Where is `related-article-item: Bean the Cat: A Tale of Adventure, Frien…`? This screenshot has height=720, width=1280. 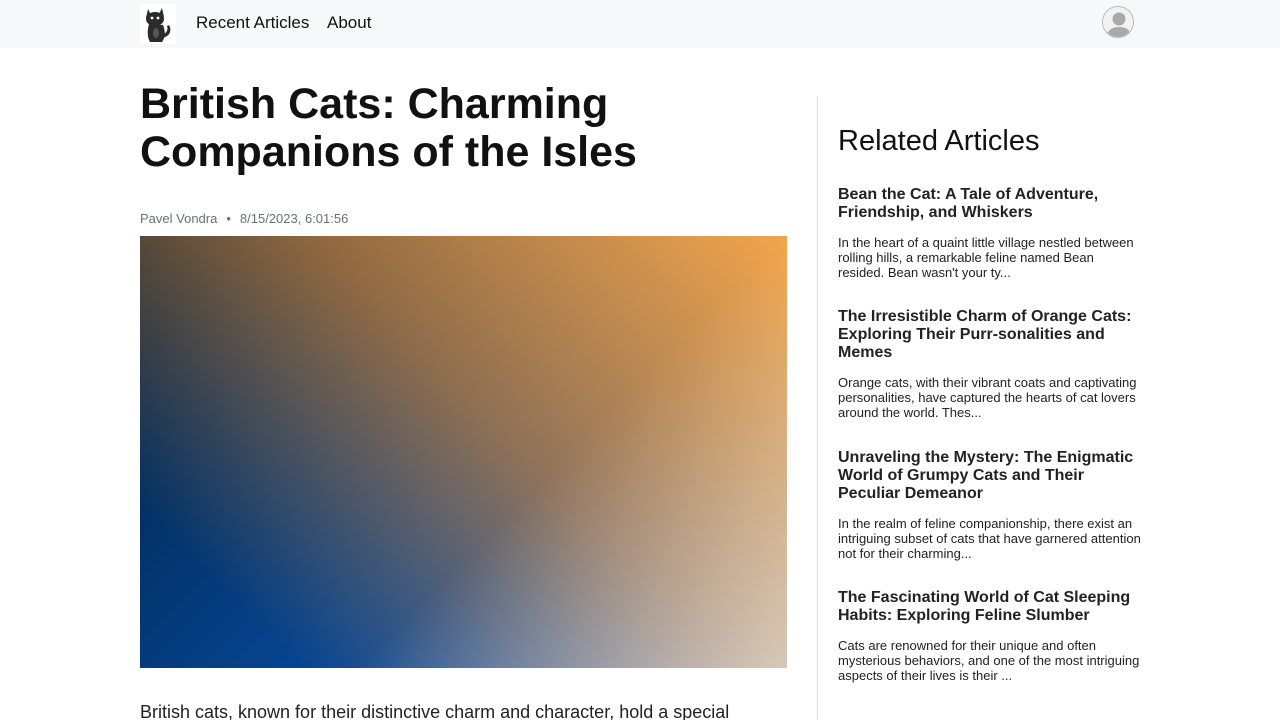
related-article-item: Bean the Cat: A Tale of Adventure, Frien… is located at coordinates (990, 233).